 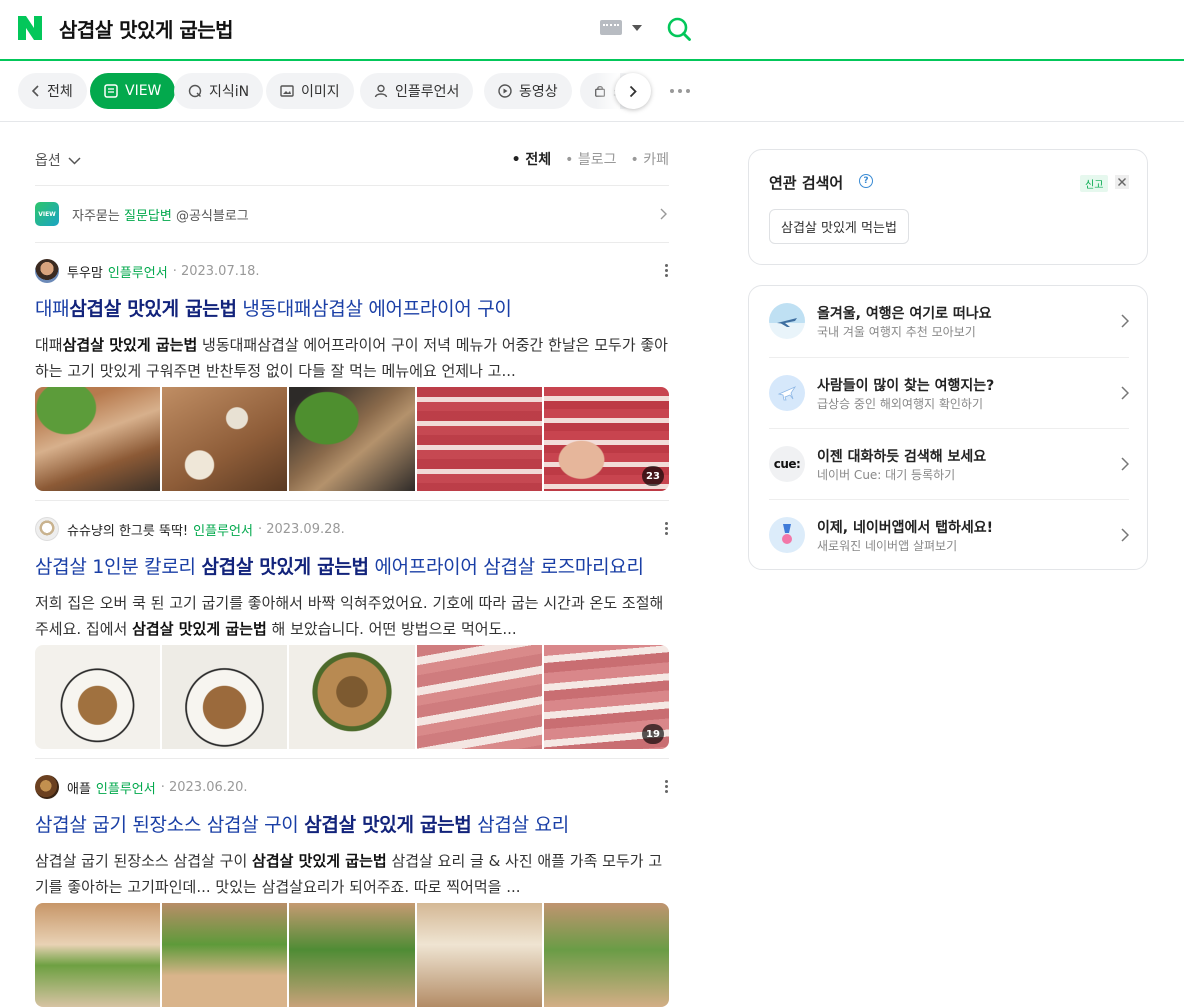 I want to click on post-date: · 2023.07.18., so click(x=216, y=271).